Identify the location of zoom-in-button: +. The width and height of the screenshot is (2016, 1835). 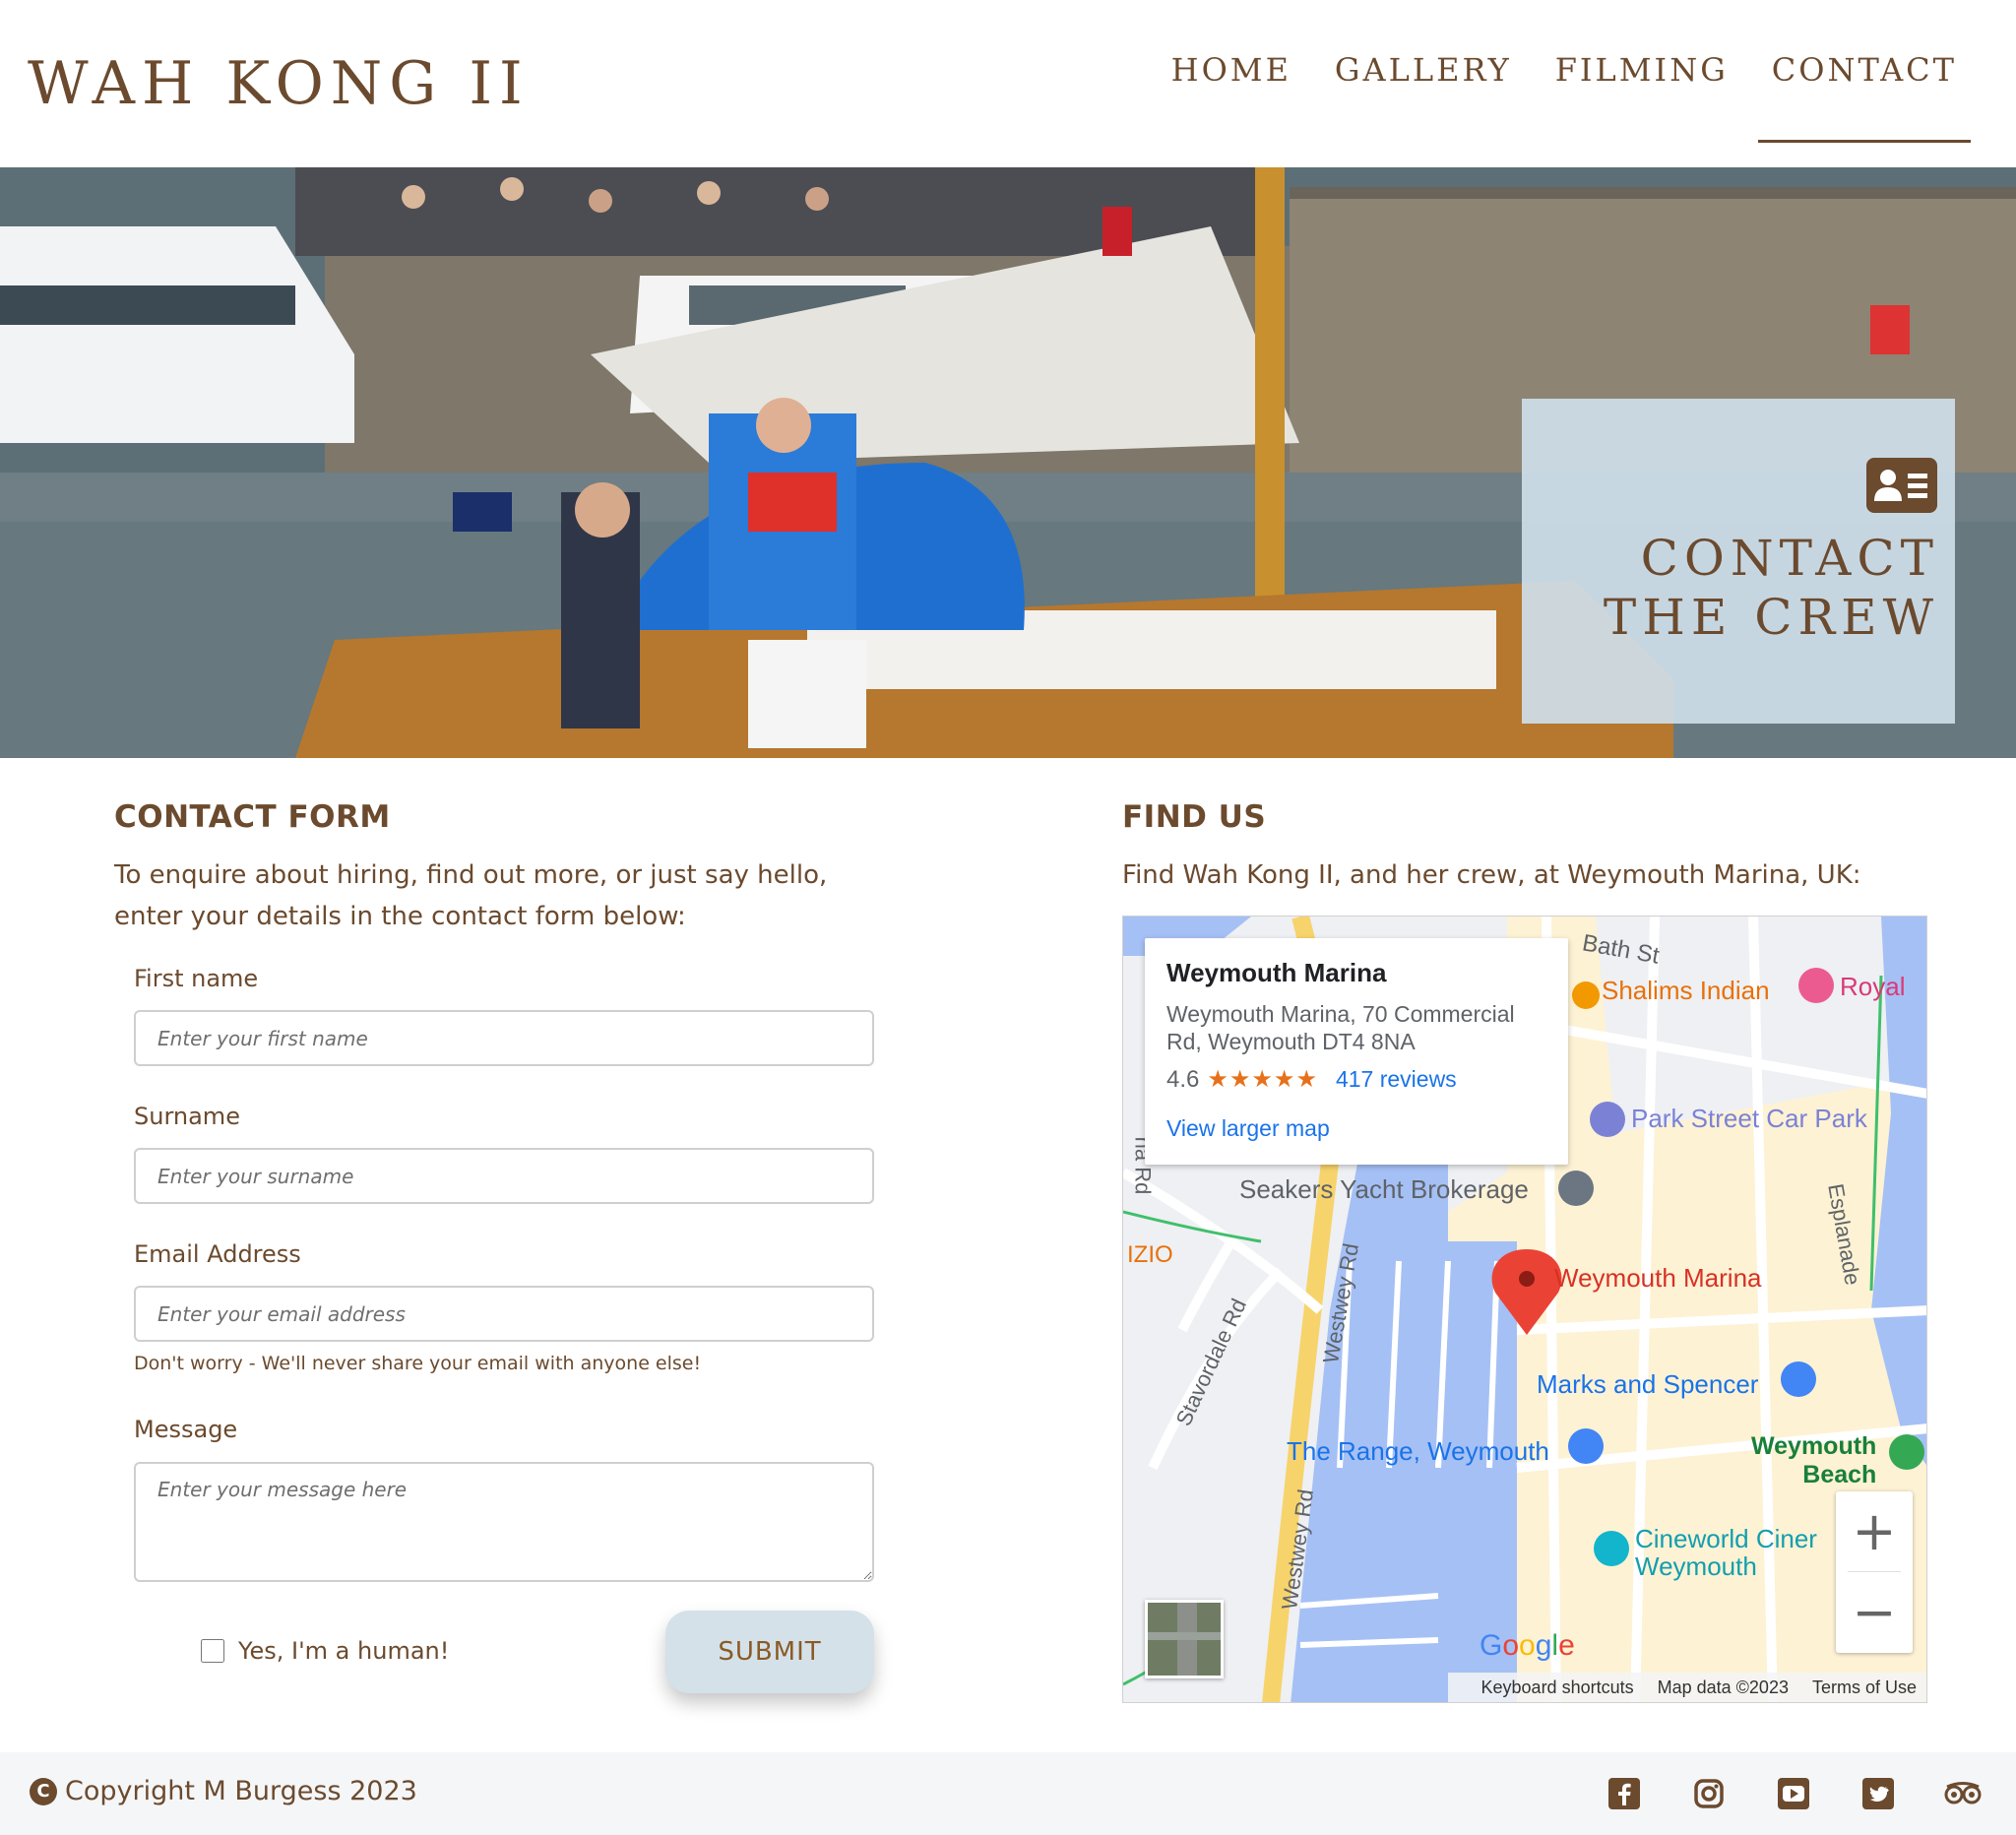
(1874, 1530).